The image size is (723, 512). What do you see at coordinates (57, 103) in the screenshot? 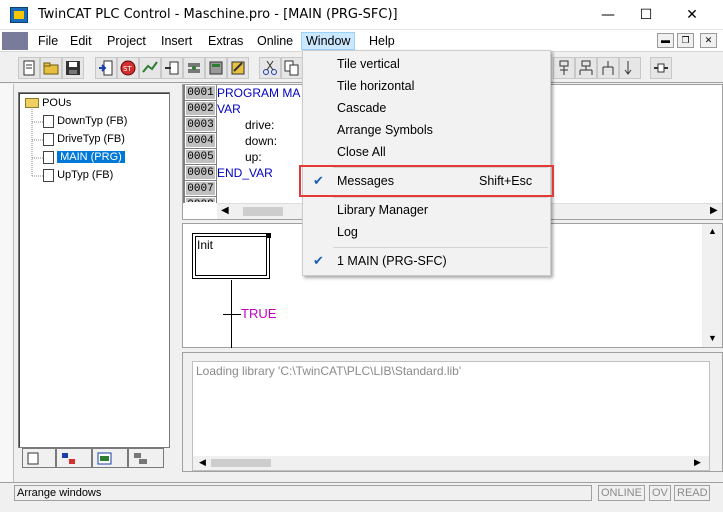
I see `tree-root-label: POUs` at bounding box center [57, 103].